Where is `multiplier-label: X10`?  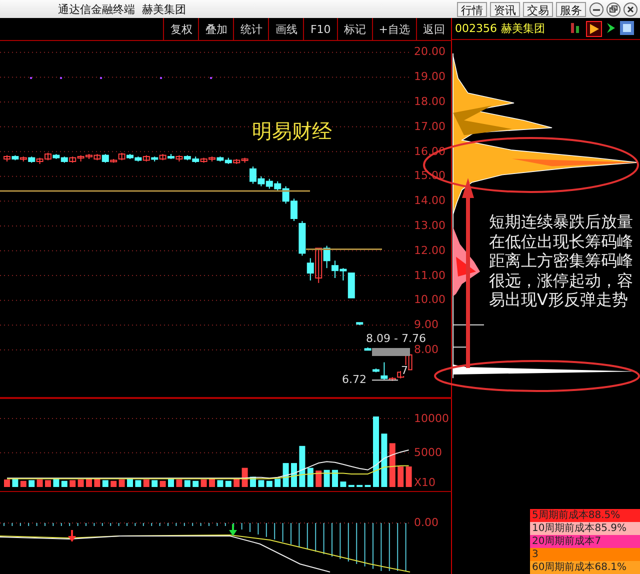
multiplier-label: X10 is located at coordinates (425, 482).